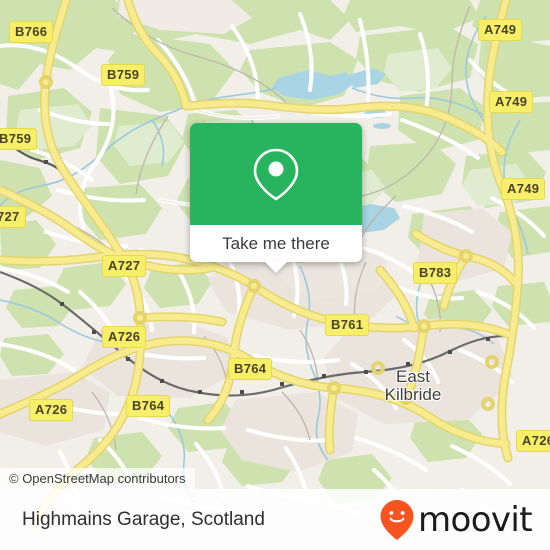  I want to click on road-shield-a726-se: A726, so click(533, 441).